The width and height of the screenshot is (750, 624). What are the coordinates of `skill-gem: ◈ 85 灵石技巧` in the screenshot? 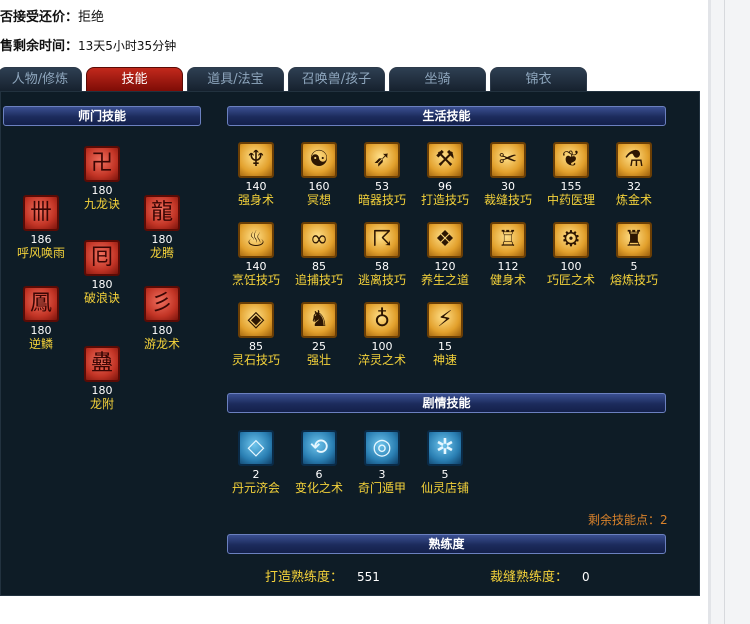 It's located at (256, 334).